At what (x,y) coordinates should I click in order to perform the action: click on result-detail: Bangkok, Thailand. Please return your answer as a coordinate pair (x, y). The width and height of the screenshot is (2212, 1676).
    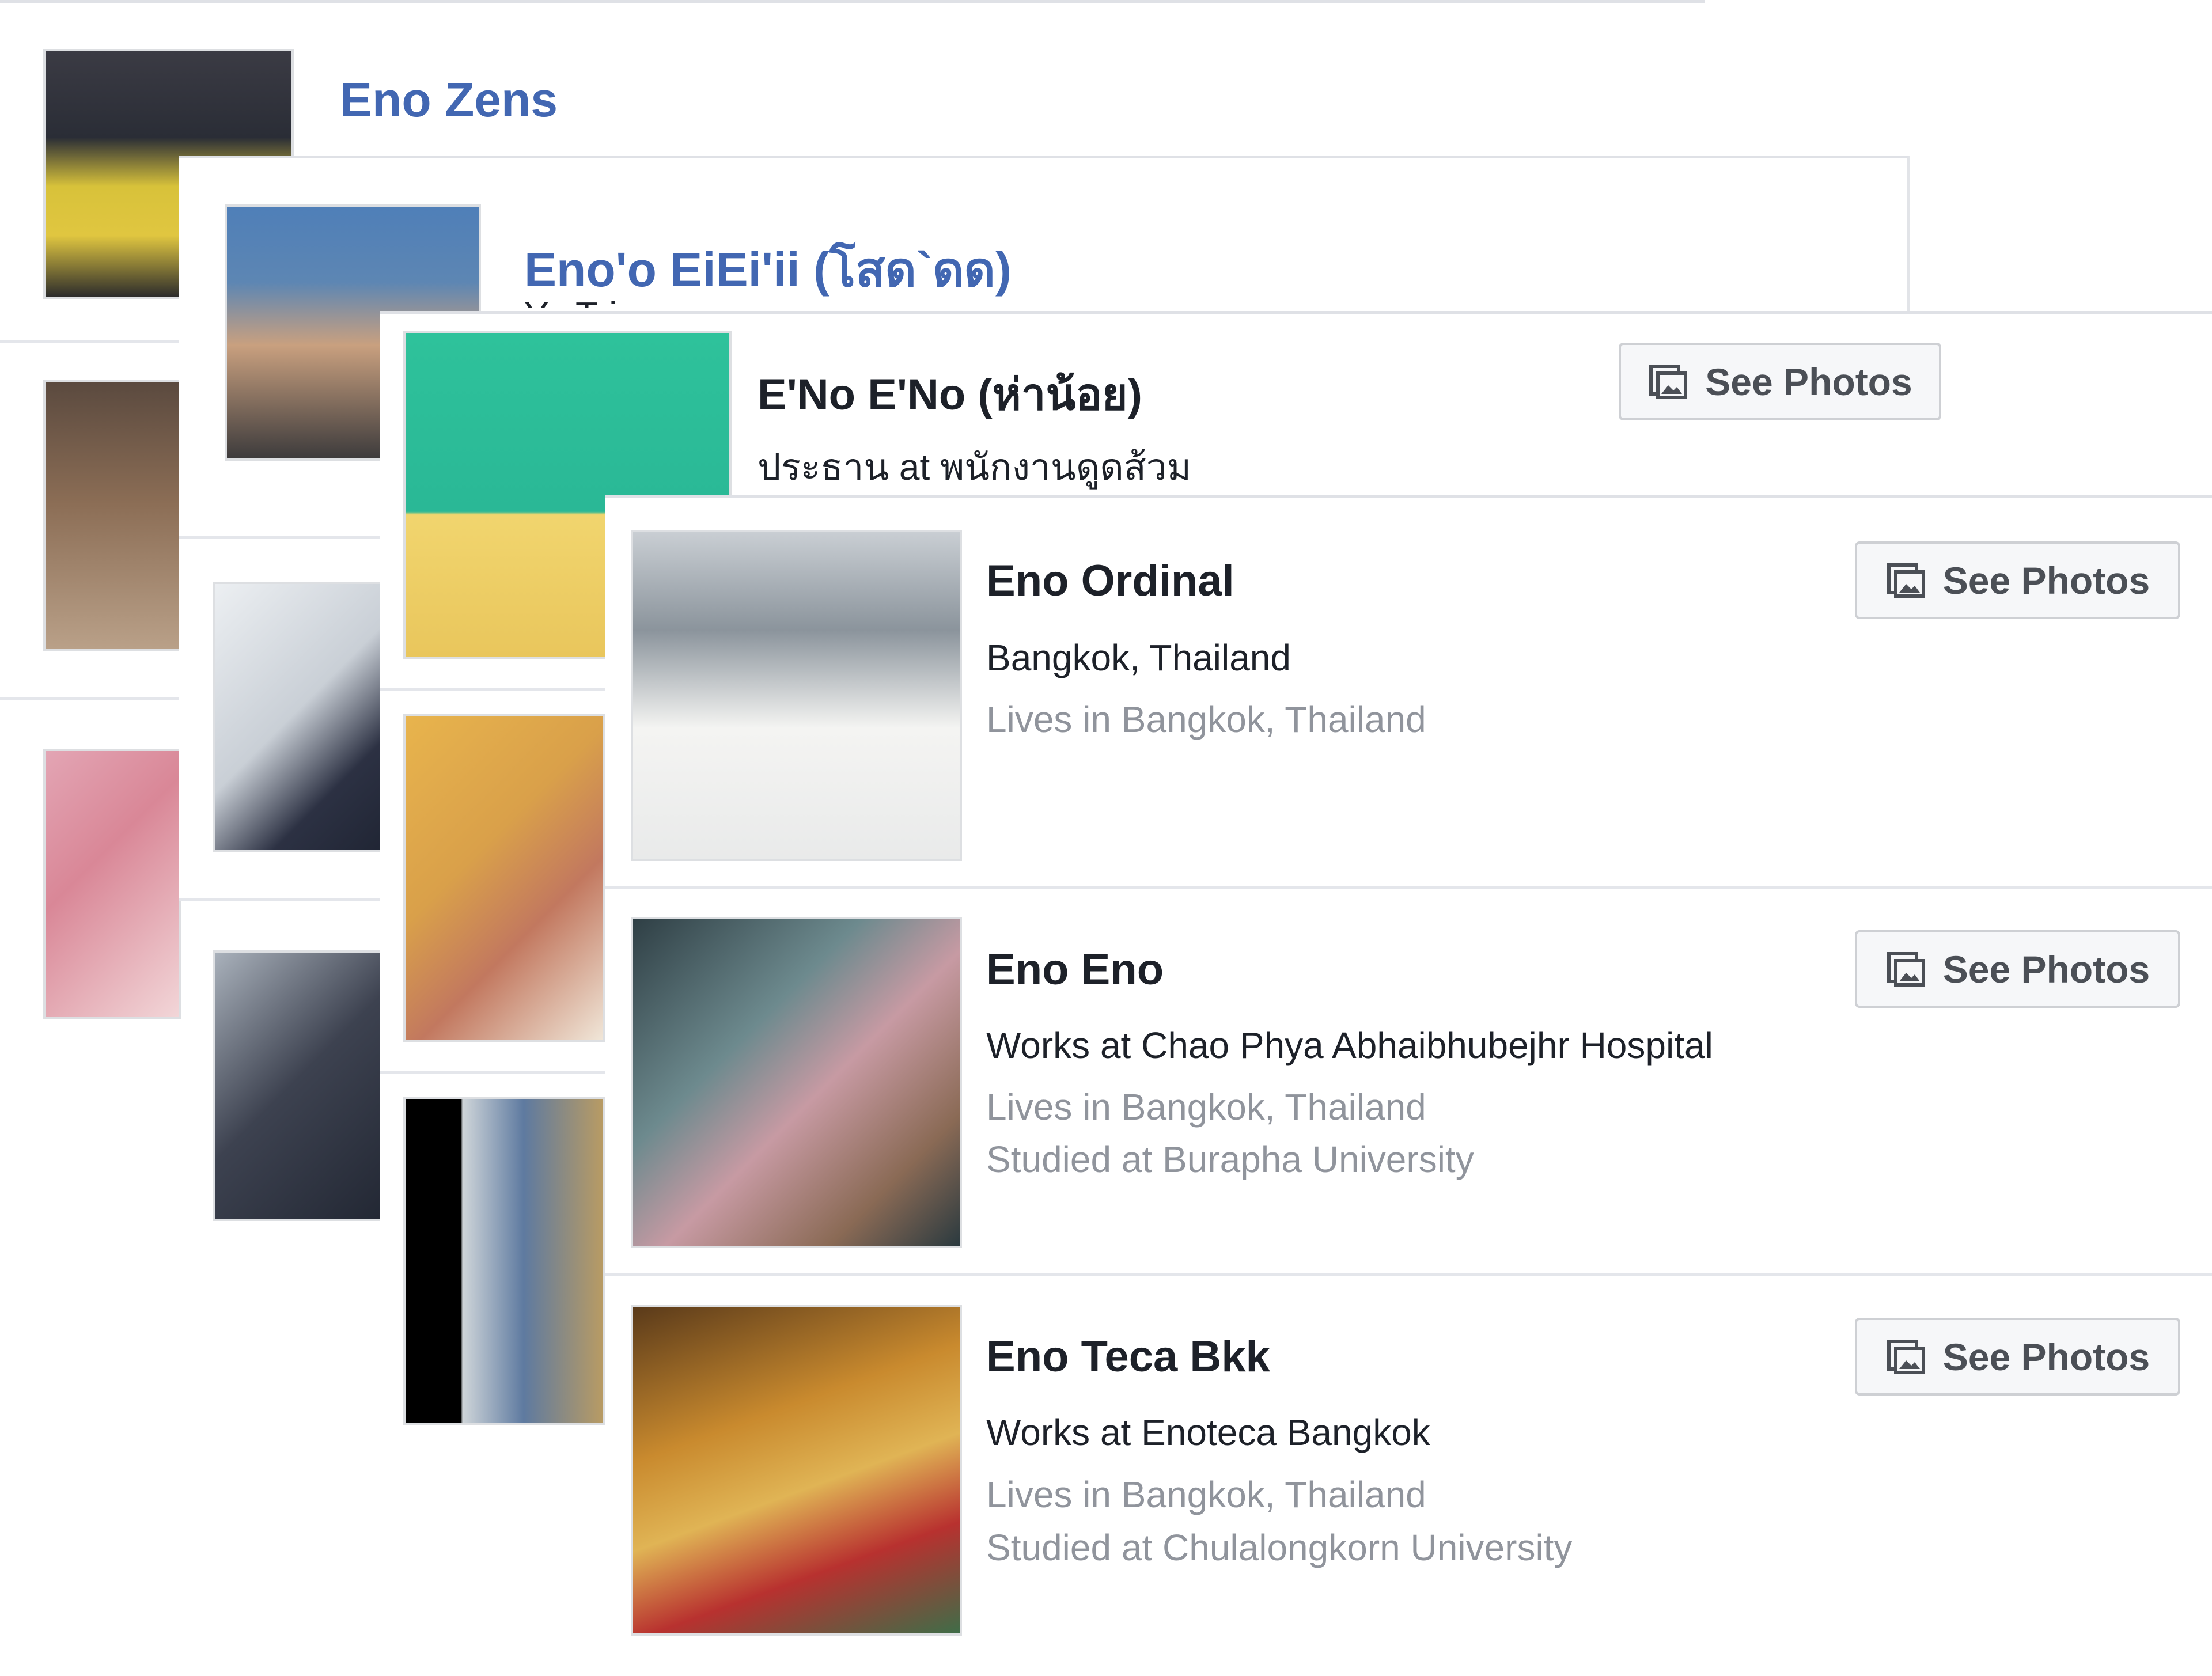
    Looking at the image, I should click on (1138, 657).